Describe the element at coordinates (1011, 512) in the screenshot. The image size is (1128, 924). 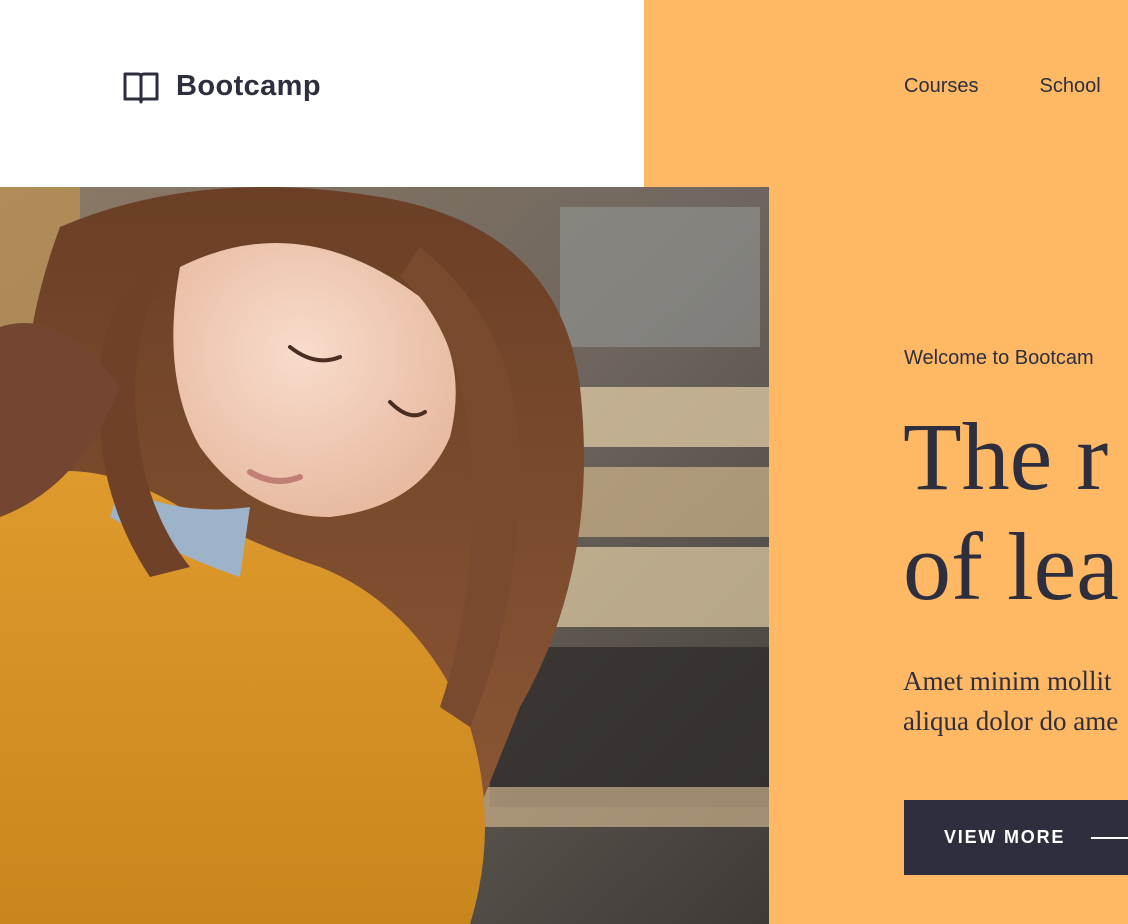
I see `hero-headline: The r of lea` at that location.